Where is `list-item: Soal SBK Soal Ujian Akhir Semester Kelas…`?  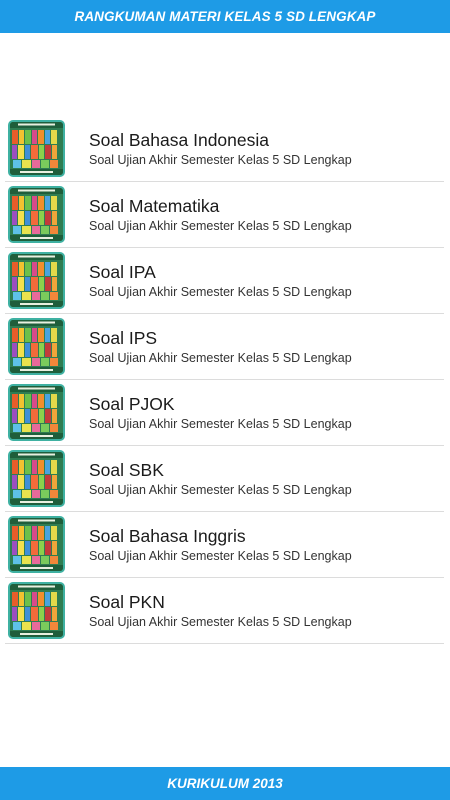 list-item: Soal SBK Soal Ujian Akhir Semester Kelas… is located at coordinates (224, 479).